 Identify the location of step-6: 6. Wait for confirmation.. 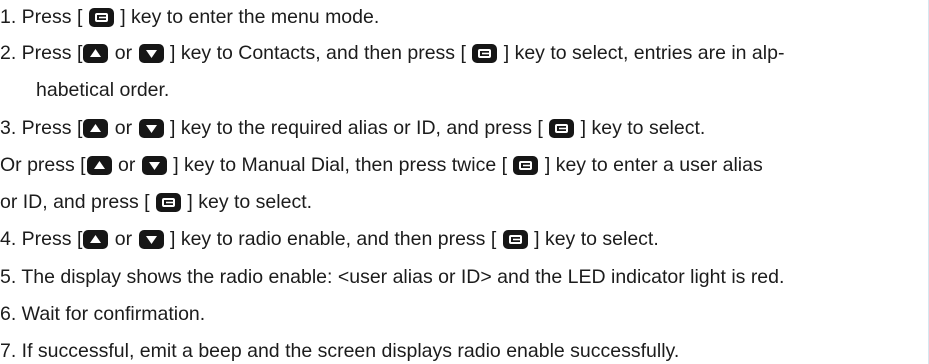
(102, 314).